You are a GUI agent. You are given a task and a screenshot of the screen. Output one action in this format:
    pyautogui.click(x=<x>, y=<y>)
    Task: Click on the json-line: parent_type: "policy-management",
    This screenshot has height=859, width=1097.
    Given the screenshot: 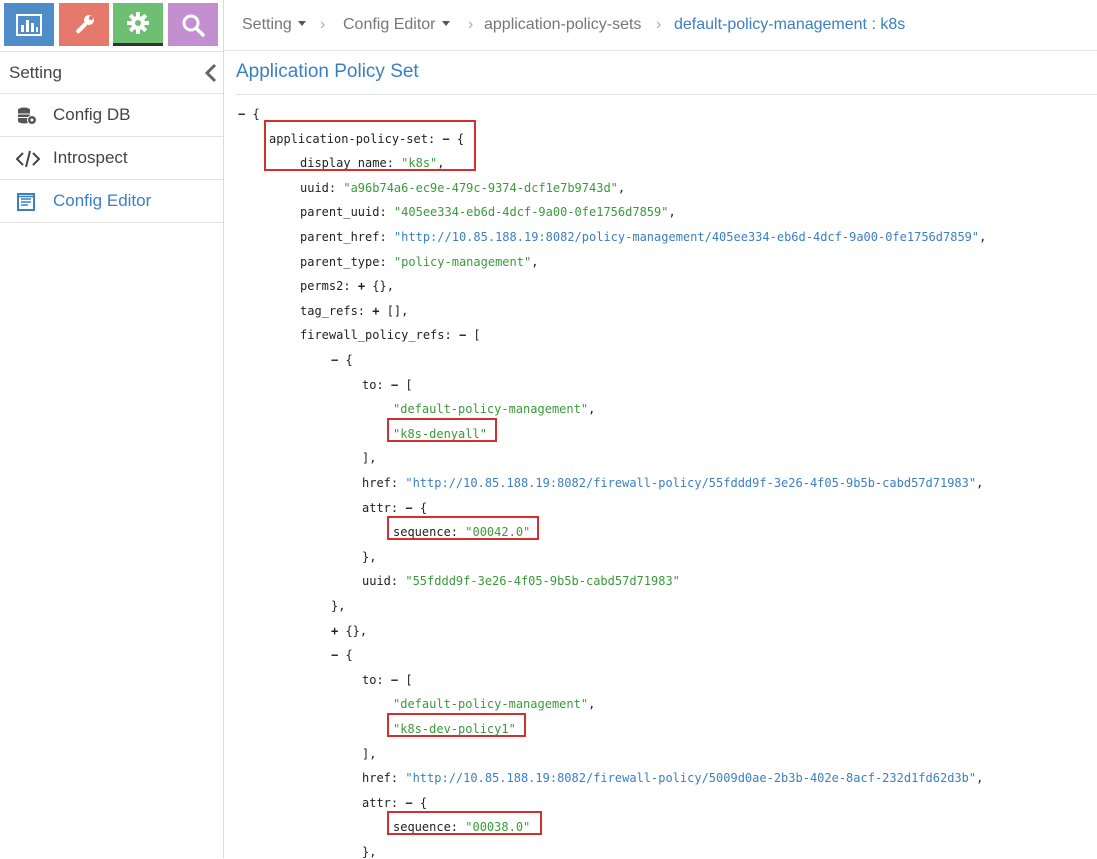 What is the action you would take?
    pyautogui.click(x=419, y=262)
    